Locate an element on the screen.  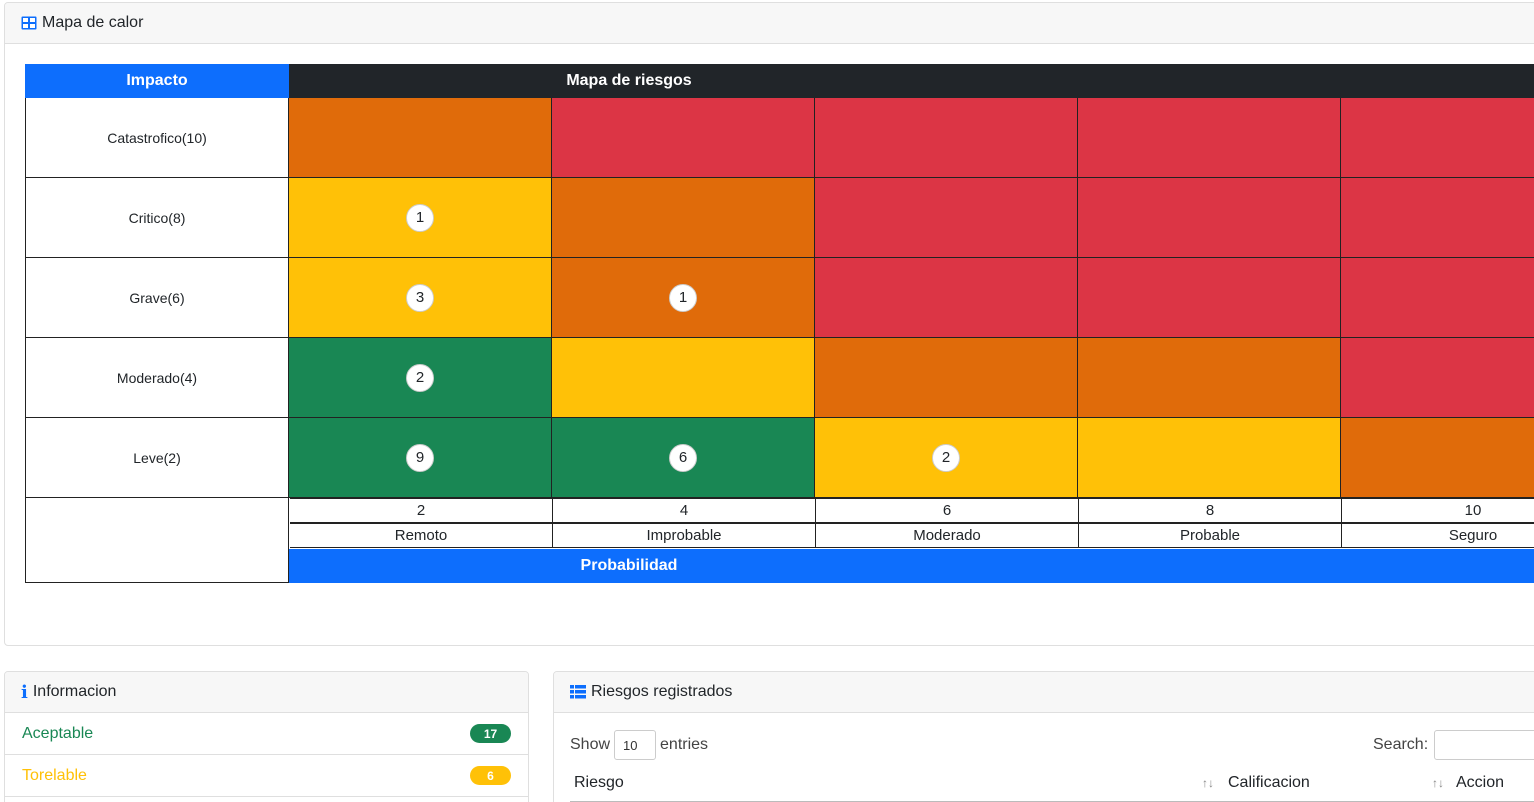
risk-map-header-text: Mapa de riesgos is located at coordinates (629, 80).